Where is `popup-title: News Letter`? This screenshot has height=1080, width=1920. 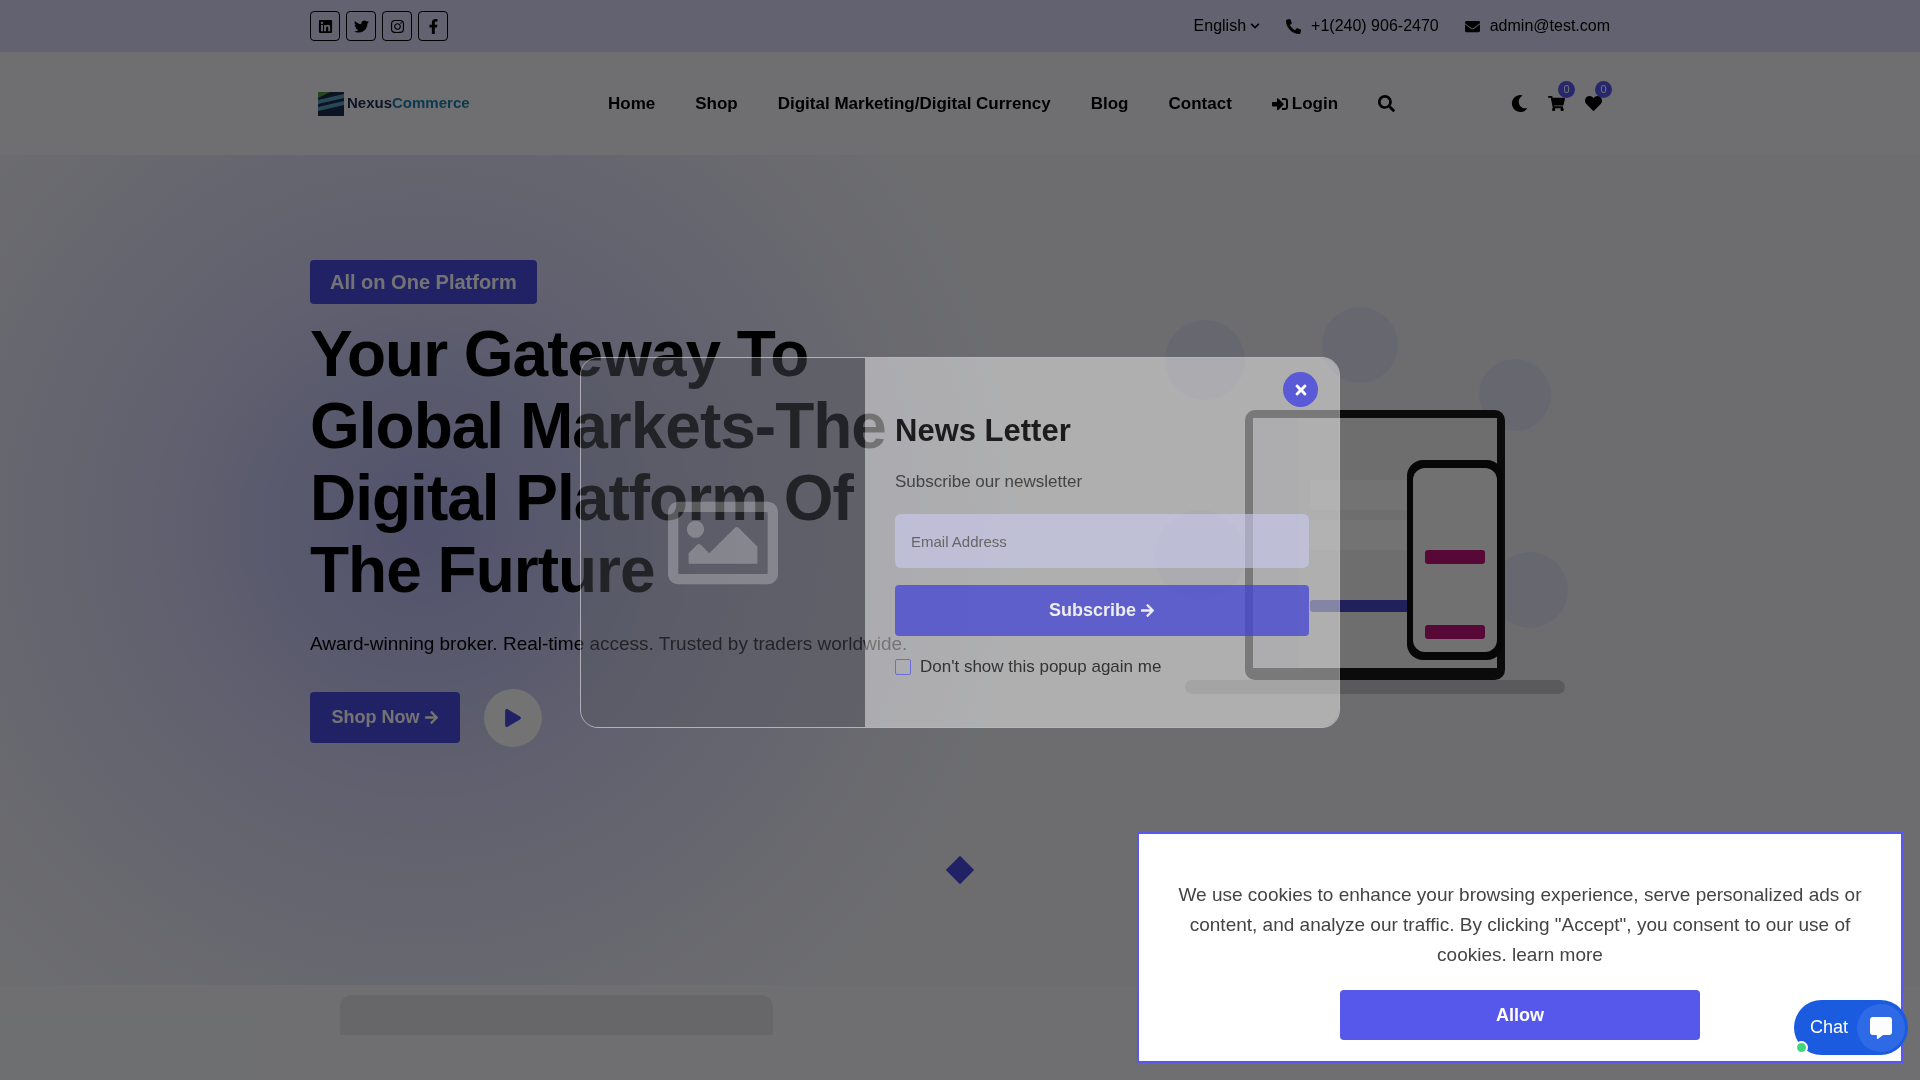
popup-title: News Letter is located at coordinates (983, 431).